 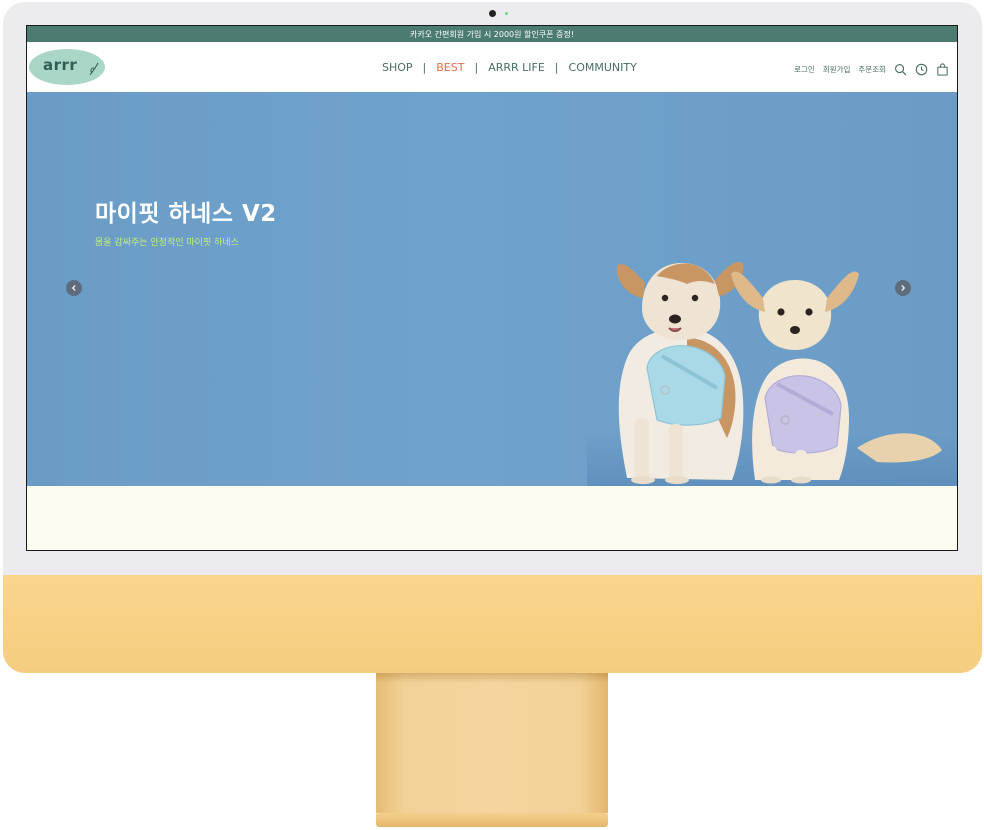 I want to click on carousel-prev-button, so click(x=74, y=288).